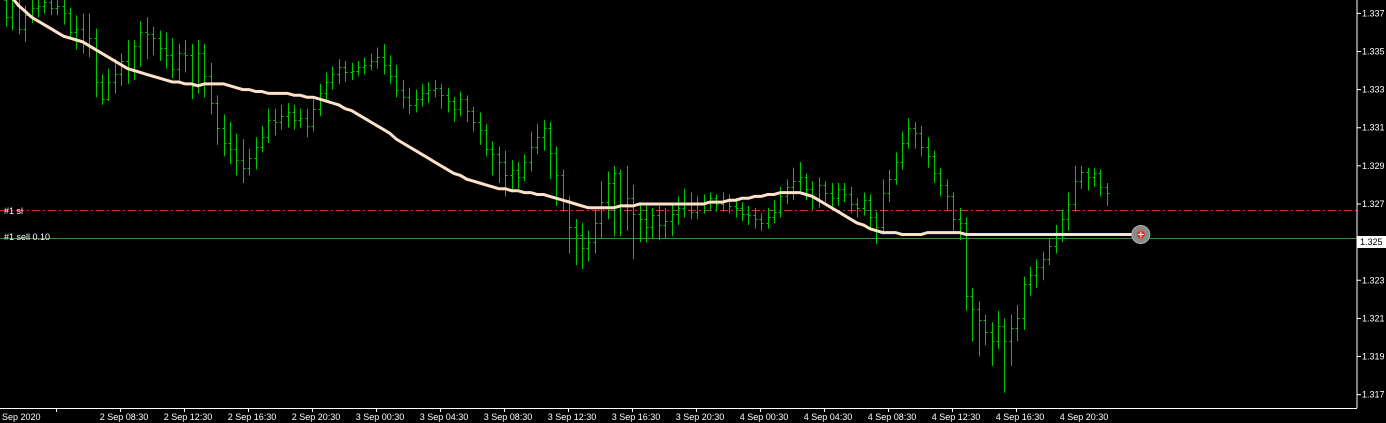 This screenshot has width=1386, height=423. I want to click on x-tick-label: 3 Sep 04:30, so click(444, 417).